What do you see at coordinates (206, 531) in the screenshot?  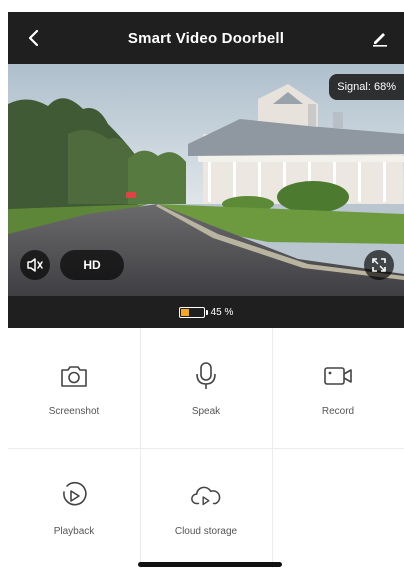 I see `action-label: Cloud storage` at bounding box center [206, 531].